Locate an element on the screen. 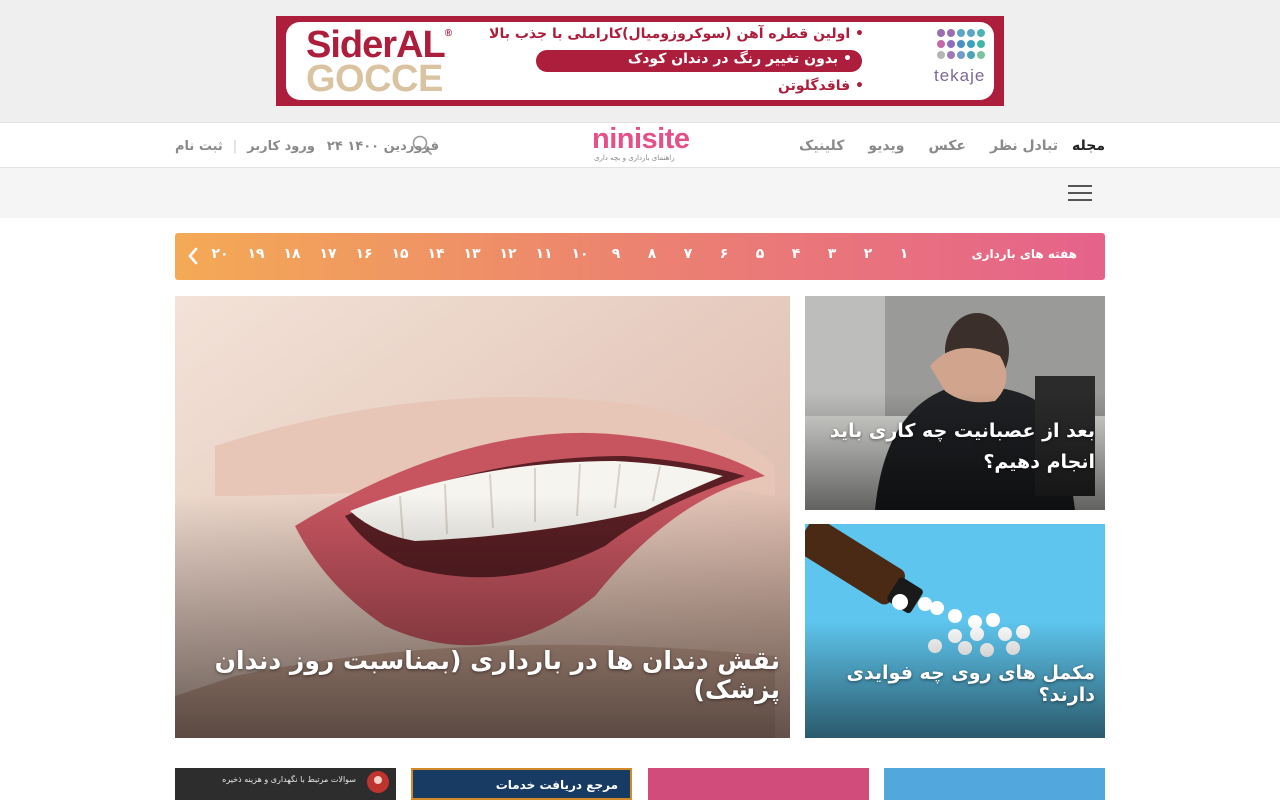  sub-bar is located at coordinates (640, 193).